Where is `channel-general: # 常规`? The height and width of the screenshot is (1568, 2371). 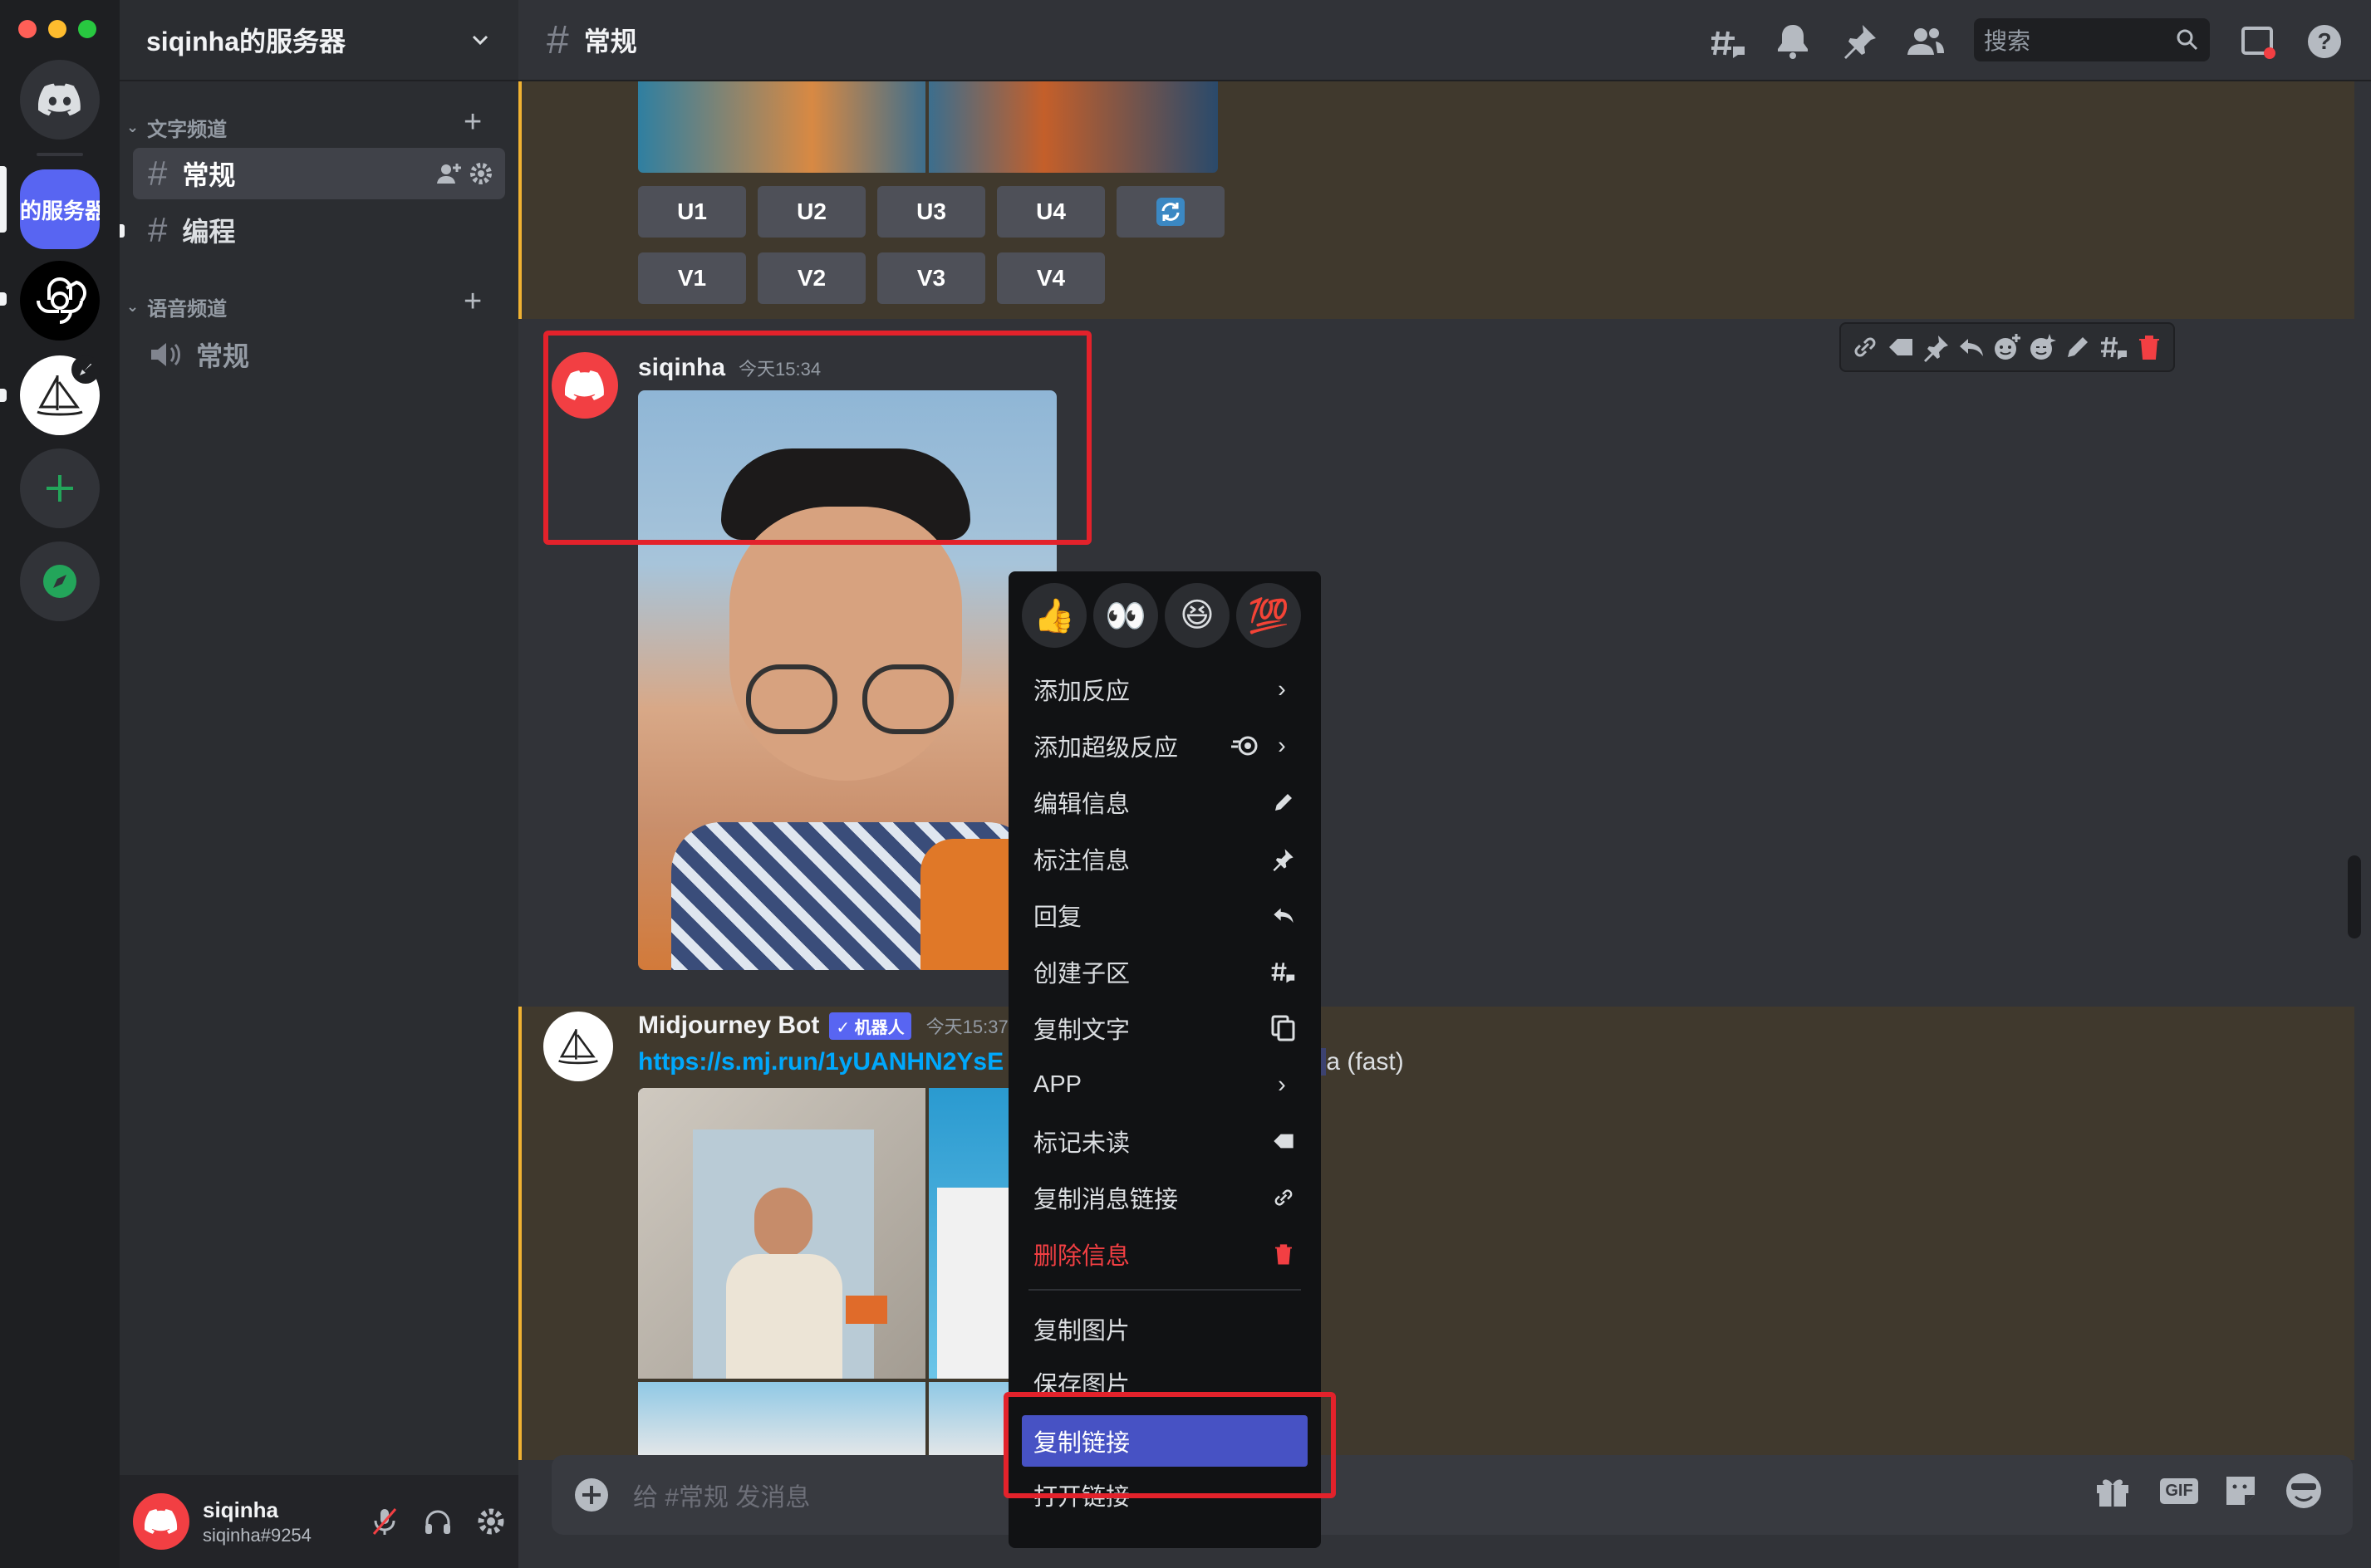 channel-general: # 常规 is located at coordinates (319, 173).